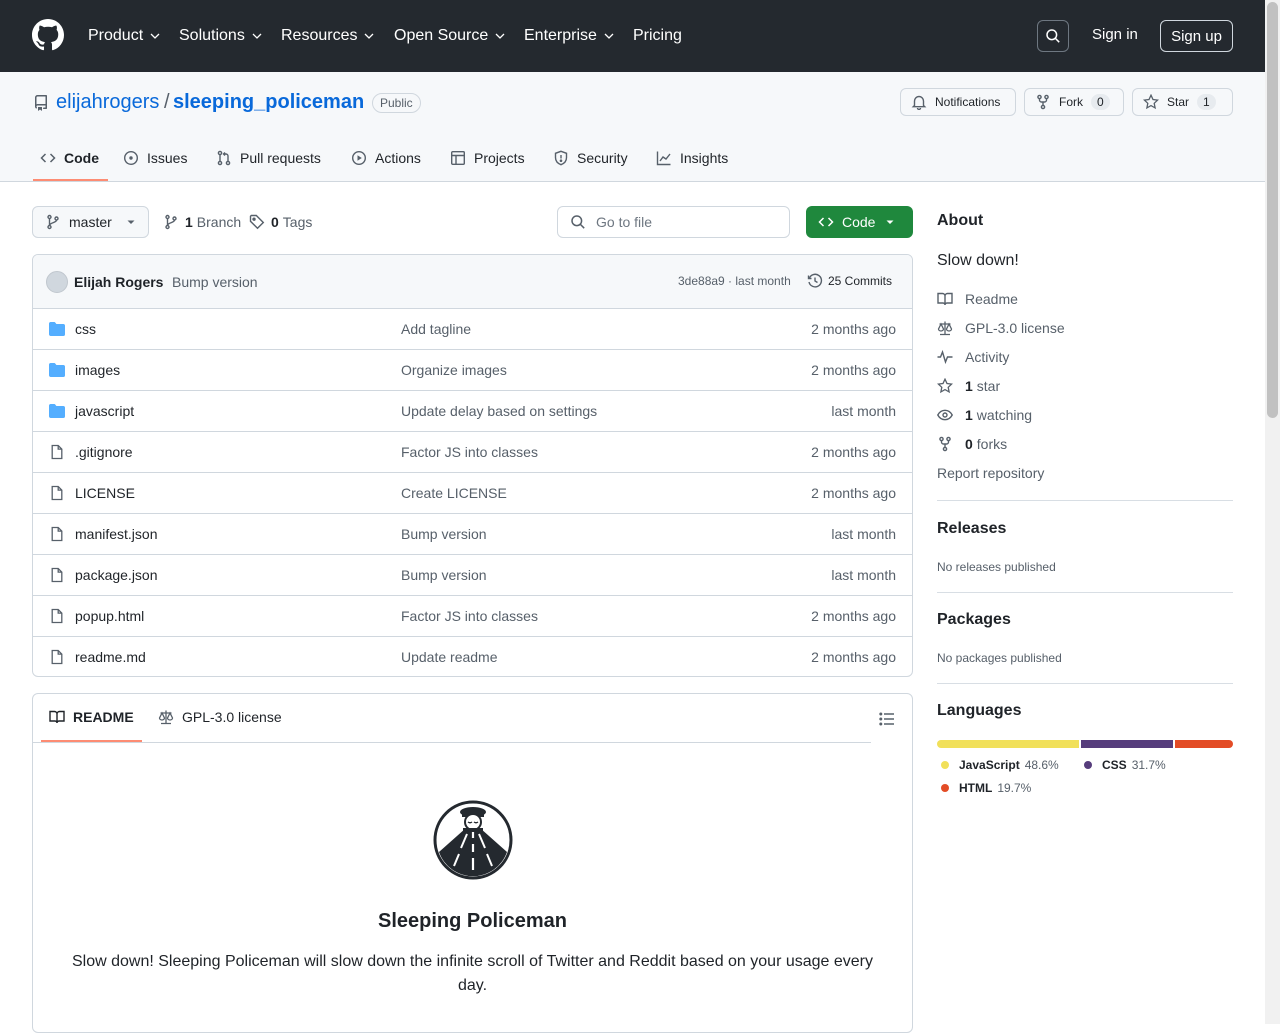 This screenshot has width=1280, height=1033. I want to click on star-label: Star, so click(1178, 102).